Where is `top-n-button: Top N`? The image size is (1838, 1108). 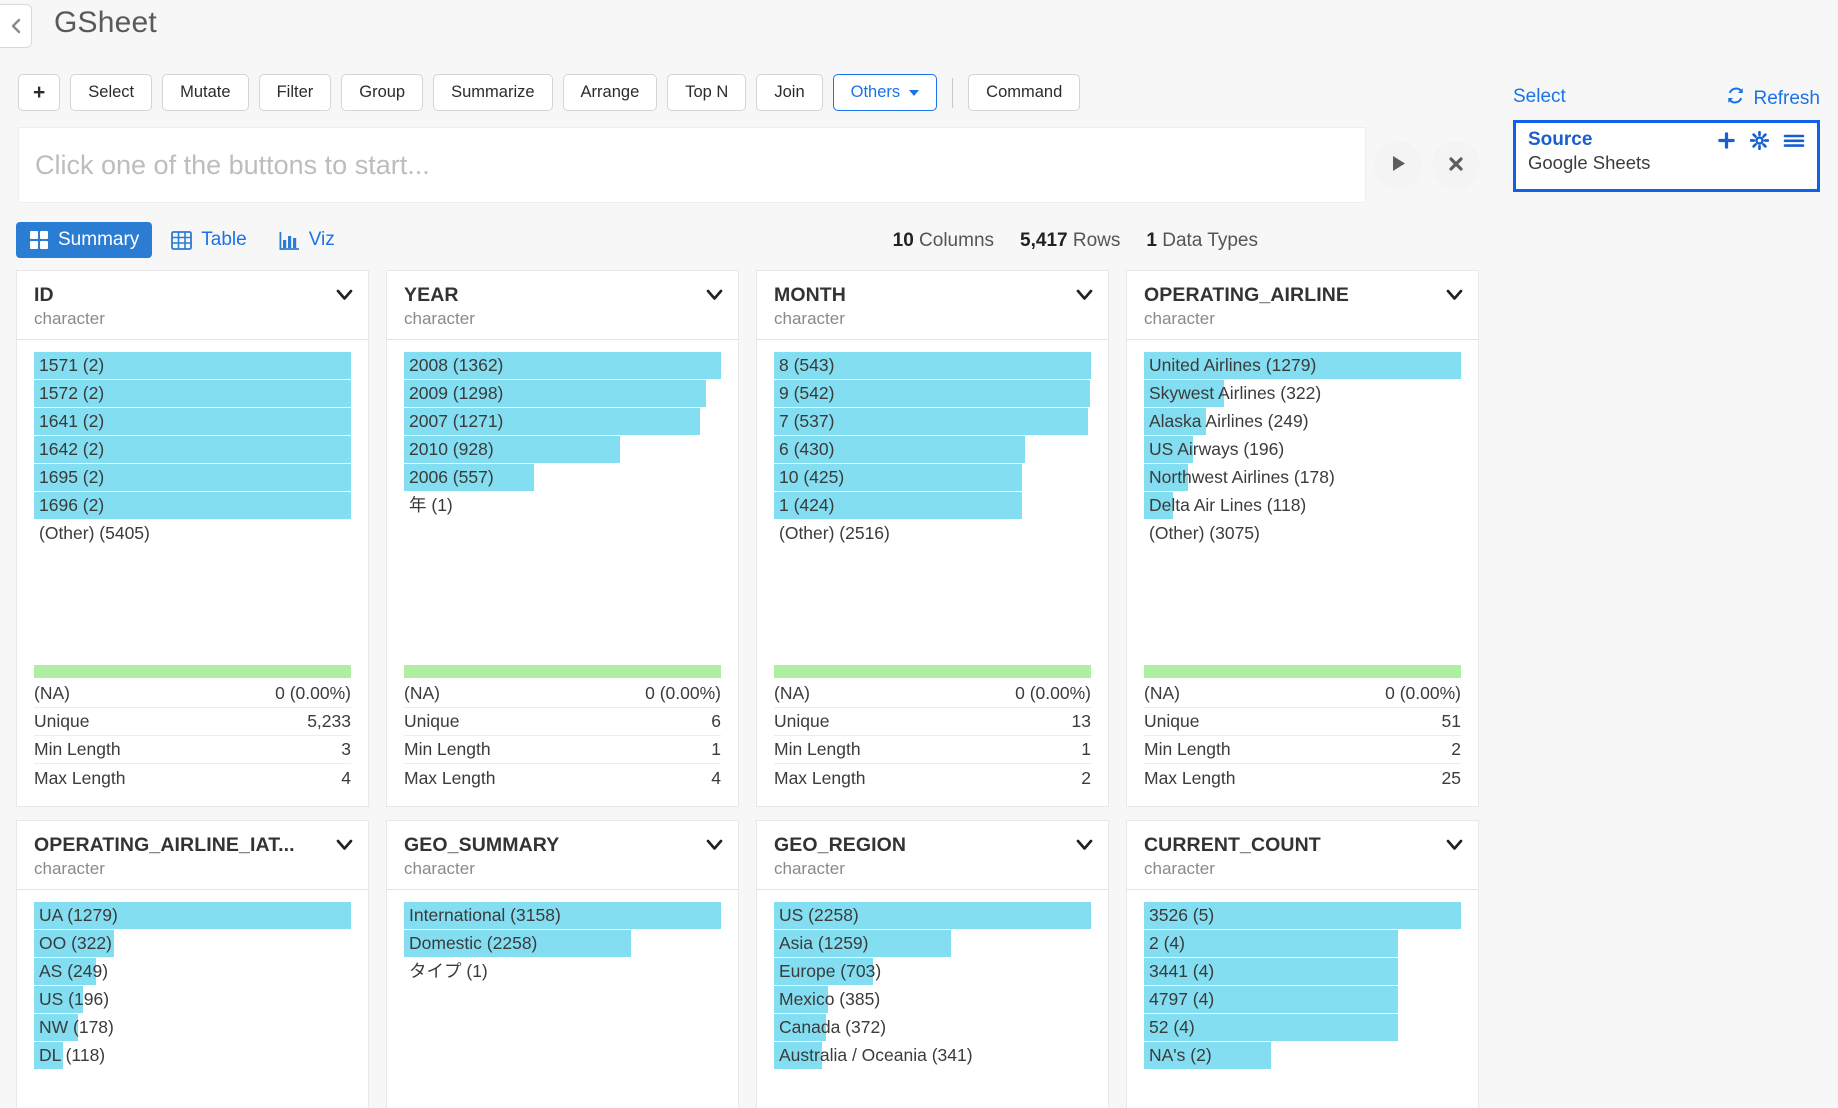
top-n-button: Top N is located at coordinates (707, 92).